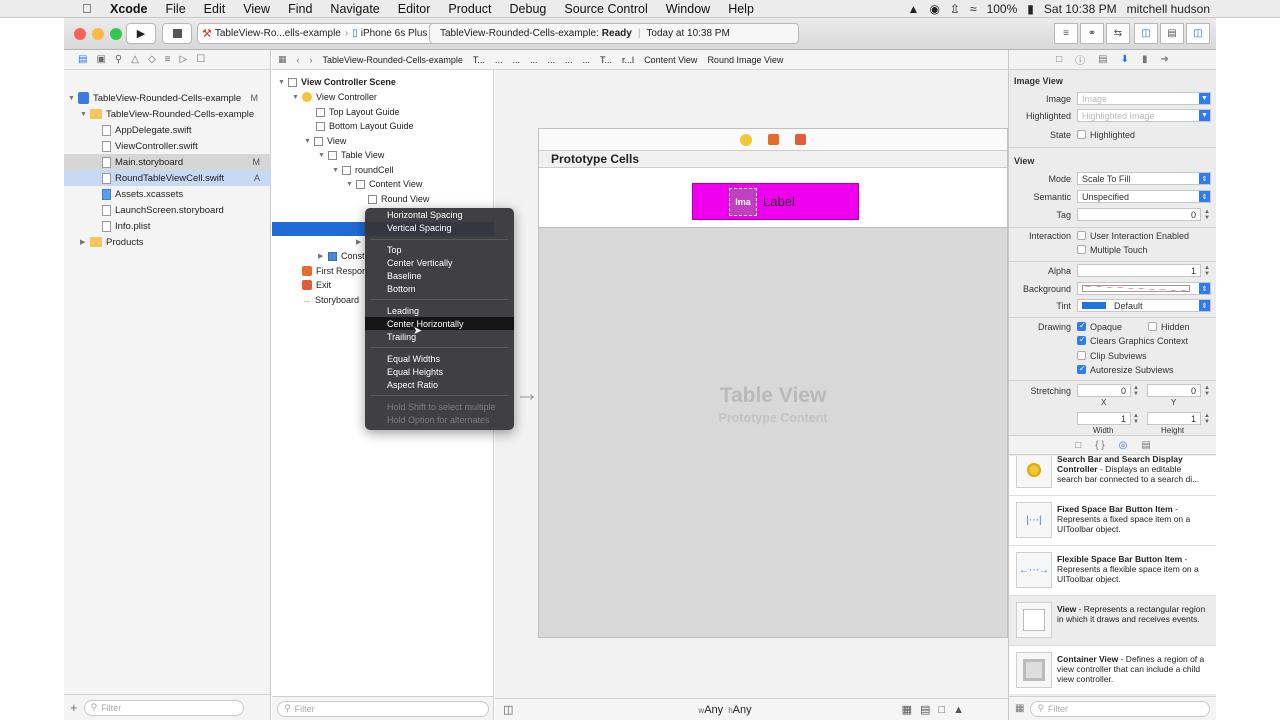 The width and height of the screenshot is (1280, 720). I want to click on menu-item-bottom: Bottom, so click(401, 288).